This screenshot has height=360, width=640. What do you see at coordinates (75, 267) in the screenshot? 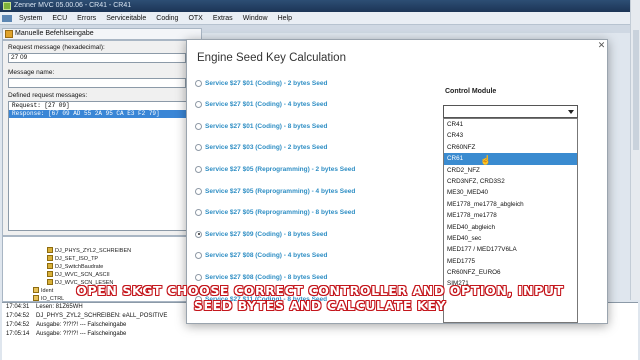
I see `tree-item: DJ_SwitchBaudrate` at bounding box center [75, 267].